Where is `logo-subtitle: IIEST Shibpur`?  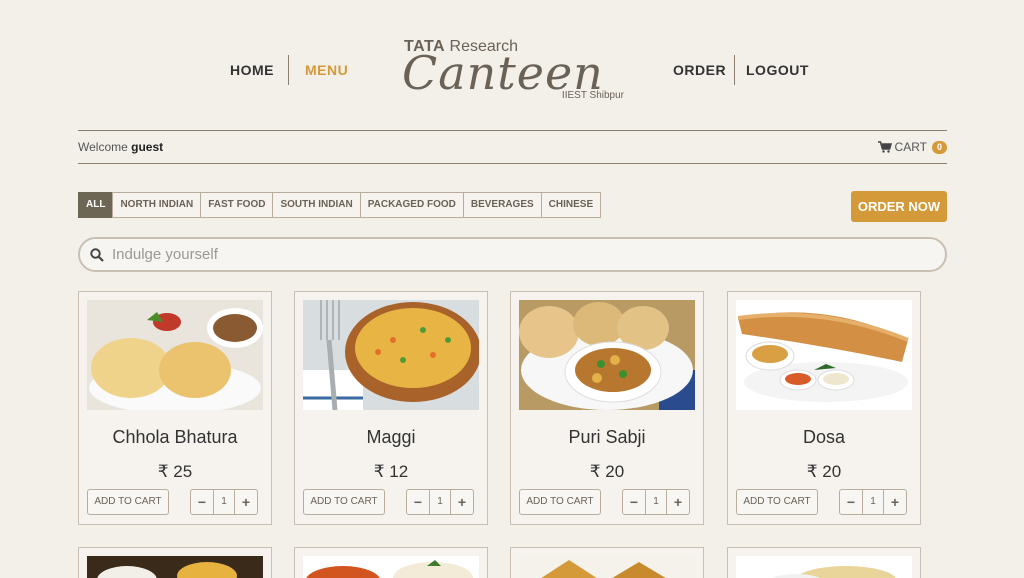
logo-subtitle: IIEST Shibpur is located at coordinates (592, 95).